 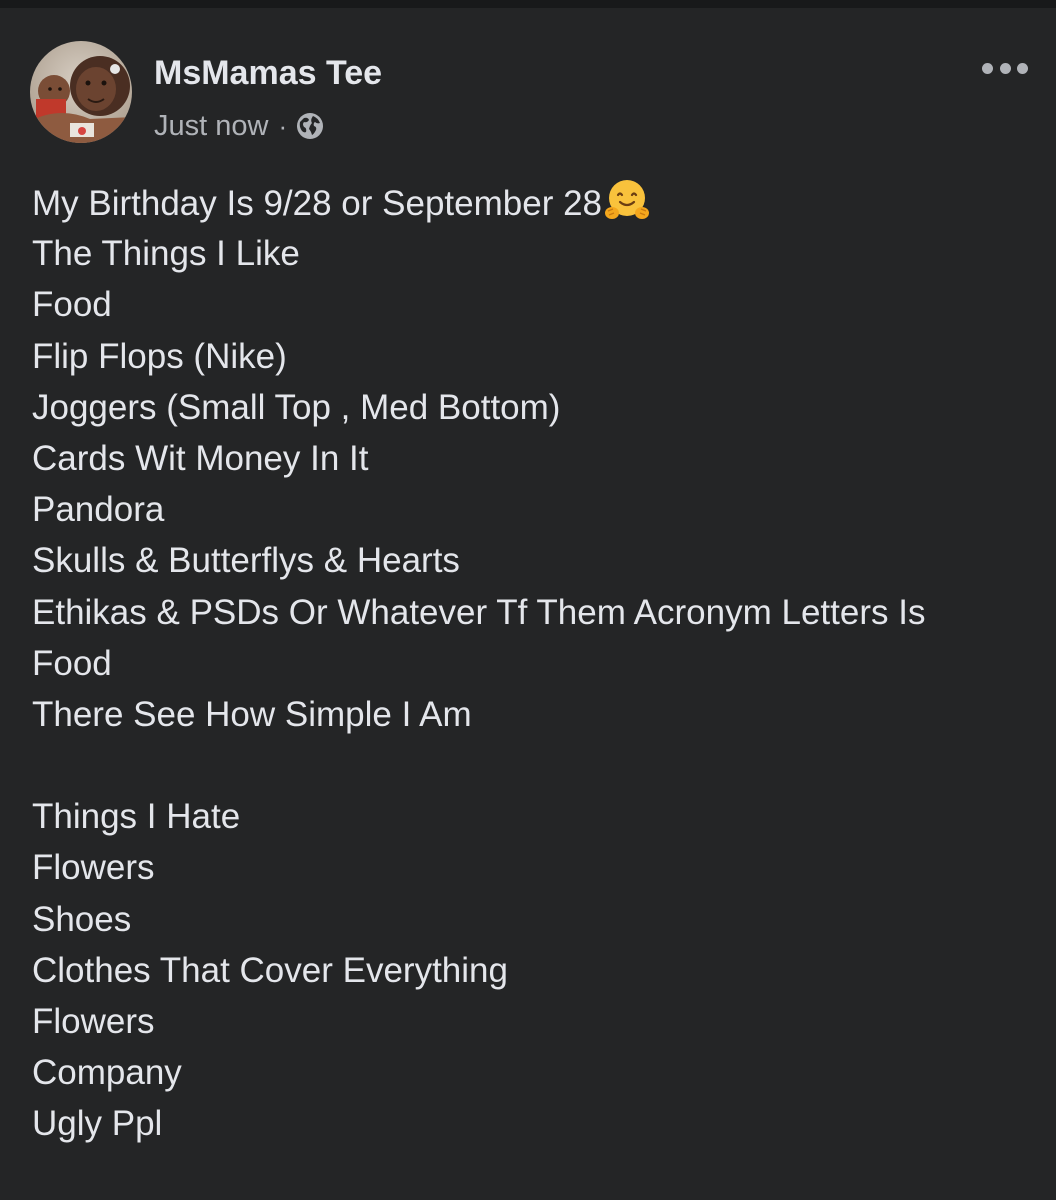 I want to click on globe-icon, so click(x=310, y=126).